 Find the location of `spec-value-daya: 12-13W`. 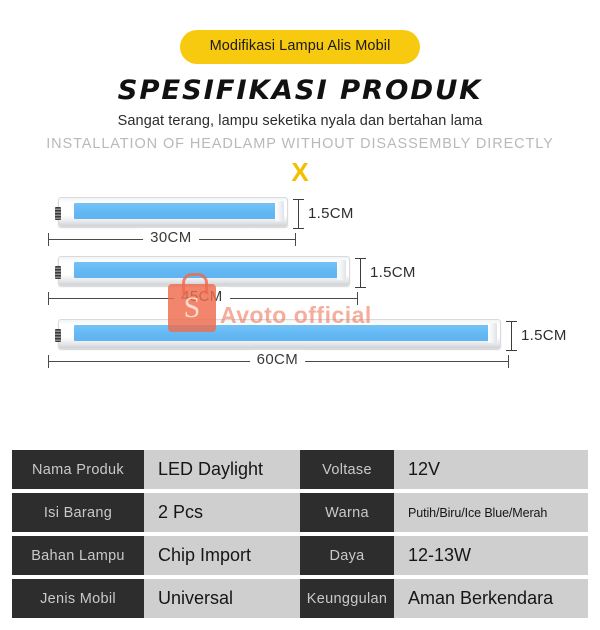

spec-value-daya: 12-13W is located at coordinates (491, 555).